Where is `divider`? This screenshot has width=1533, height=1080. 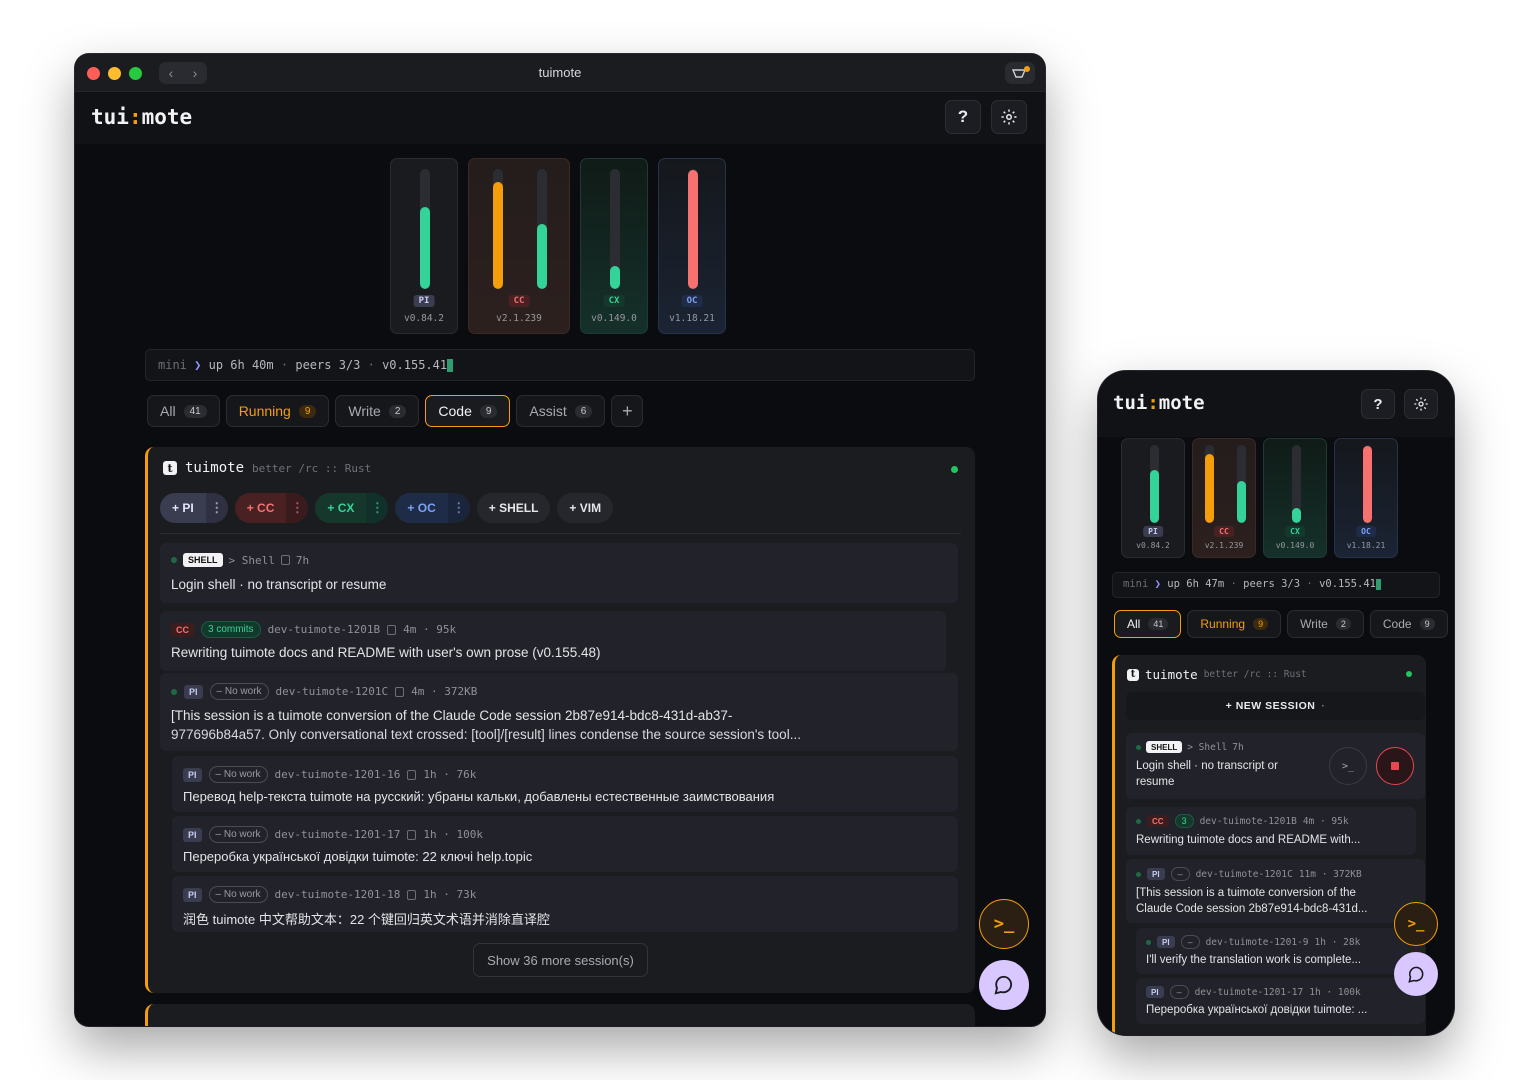 divider is located at coordinates (560, 533).